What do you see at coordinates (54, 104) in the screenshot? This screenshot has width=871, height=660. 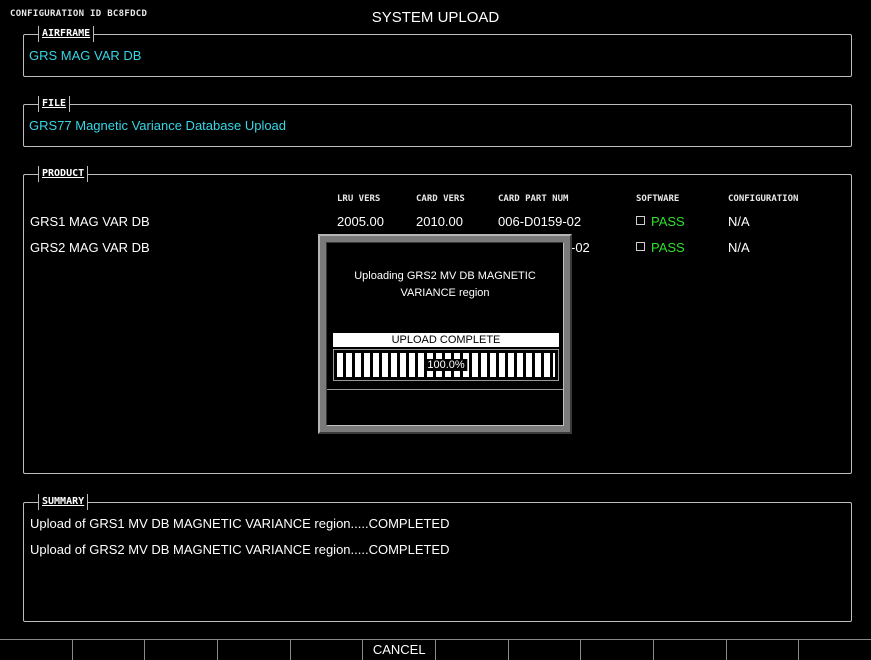 I see `file-legend: FILE` at bounding box center [54, 104].